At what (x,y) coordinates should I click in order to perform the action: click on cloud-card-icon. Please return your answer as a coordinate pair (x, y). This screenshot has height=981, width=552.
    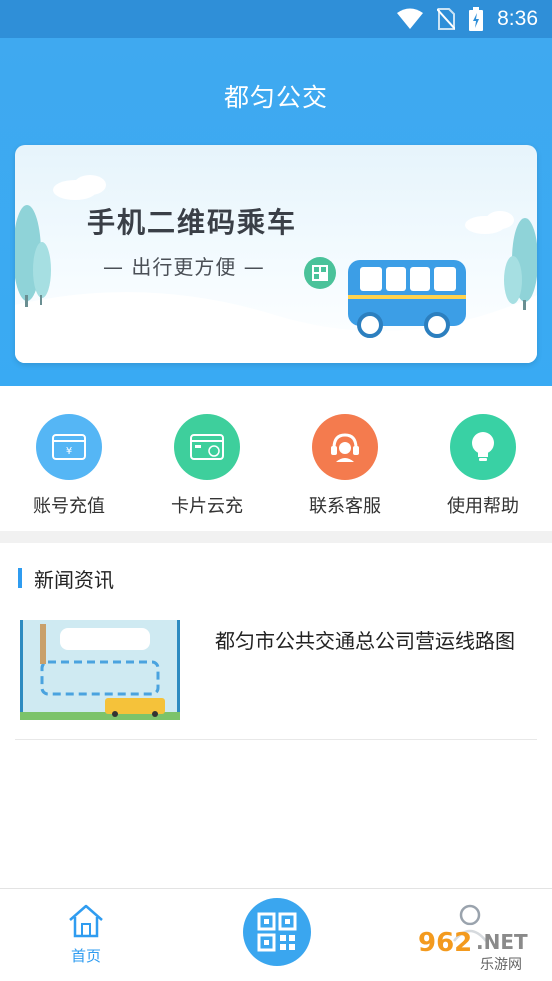
    Looking at the image, I should click on (207, 447).